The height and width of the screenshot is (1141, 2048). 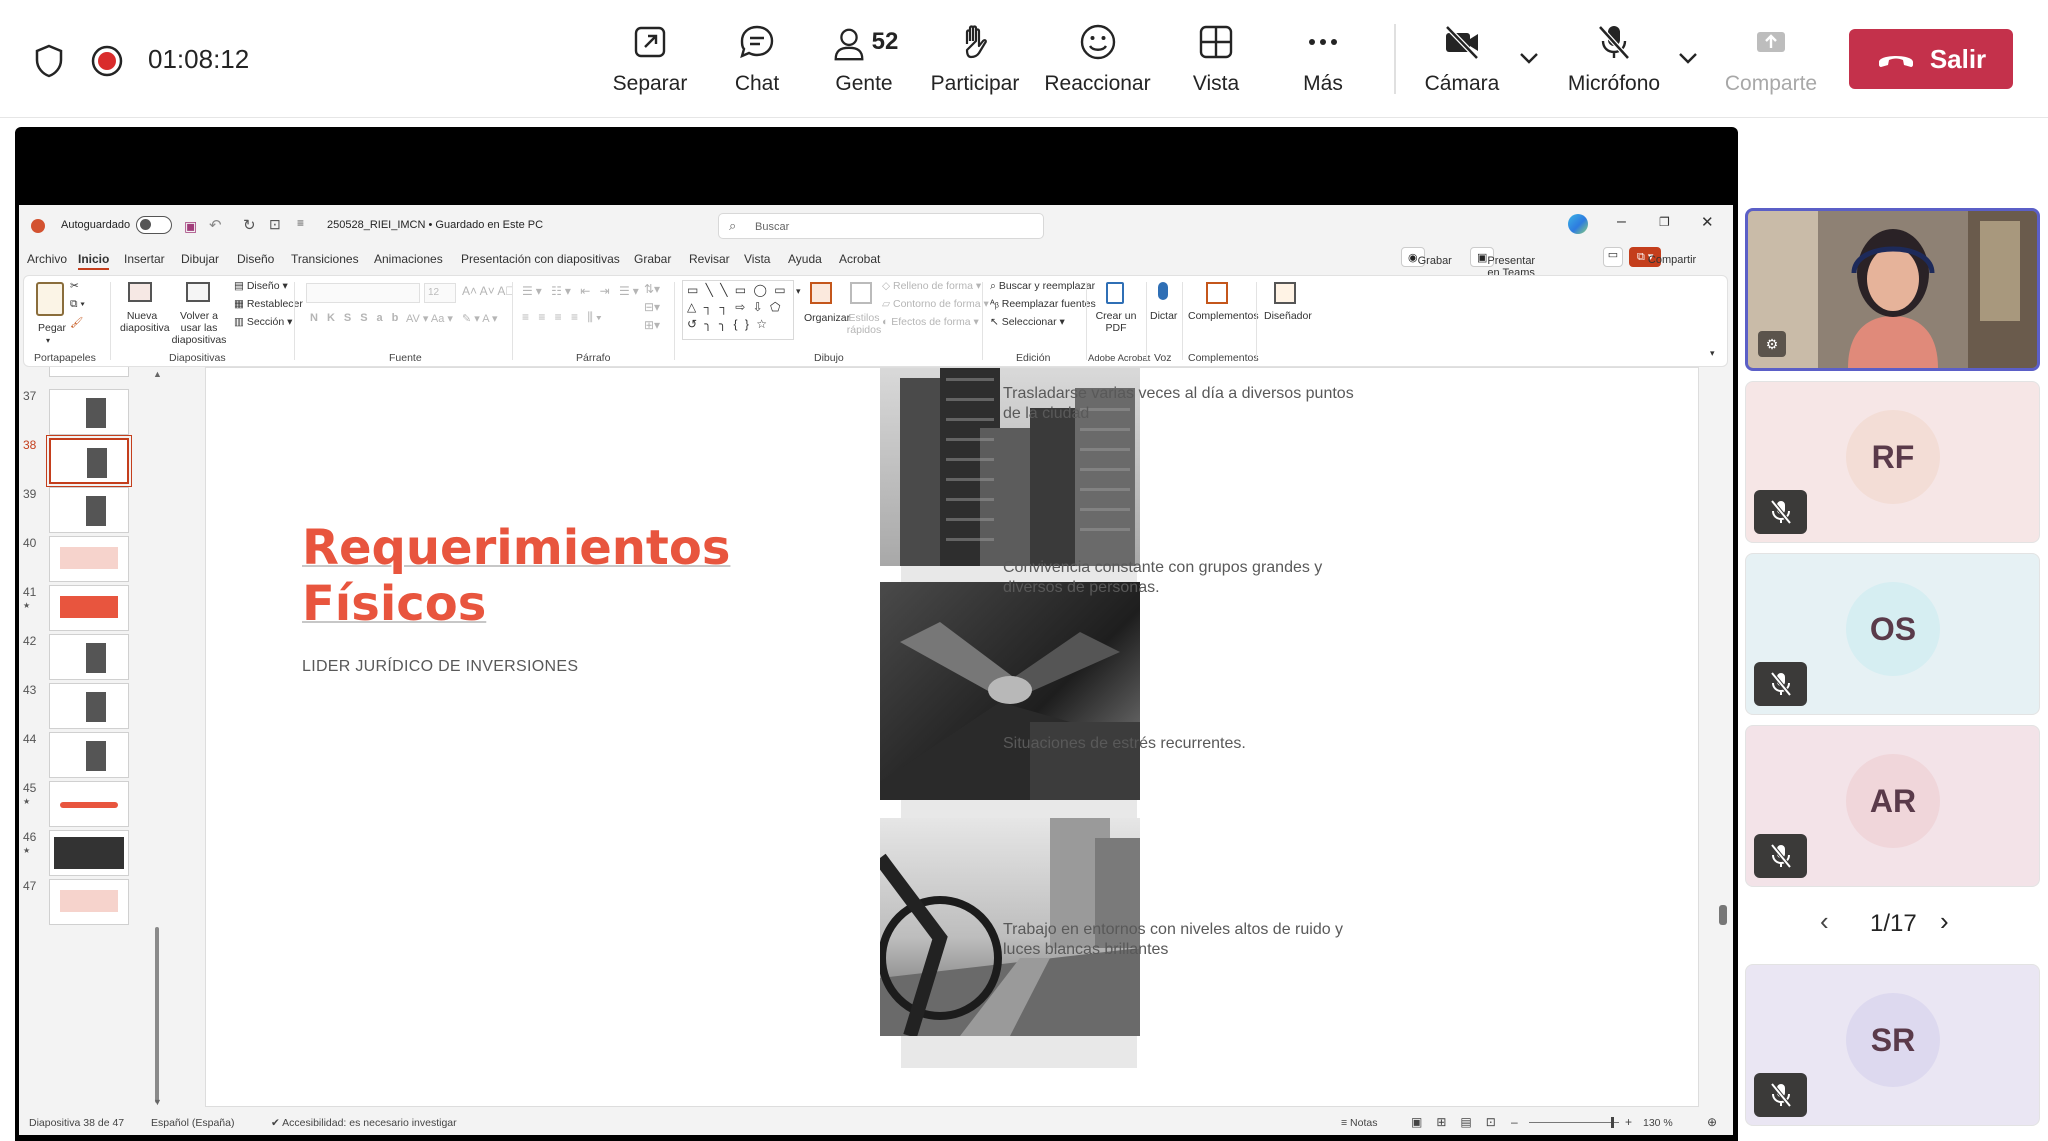 What do you see at coordinates (480, 318) in the screenshot?
I see `font-color-icon: ✎ ▾ A ▾` at bounding box center [480, 318].